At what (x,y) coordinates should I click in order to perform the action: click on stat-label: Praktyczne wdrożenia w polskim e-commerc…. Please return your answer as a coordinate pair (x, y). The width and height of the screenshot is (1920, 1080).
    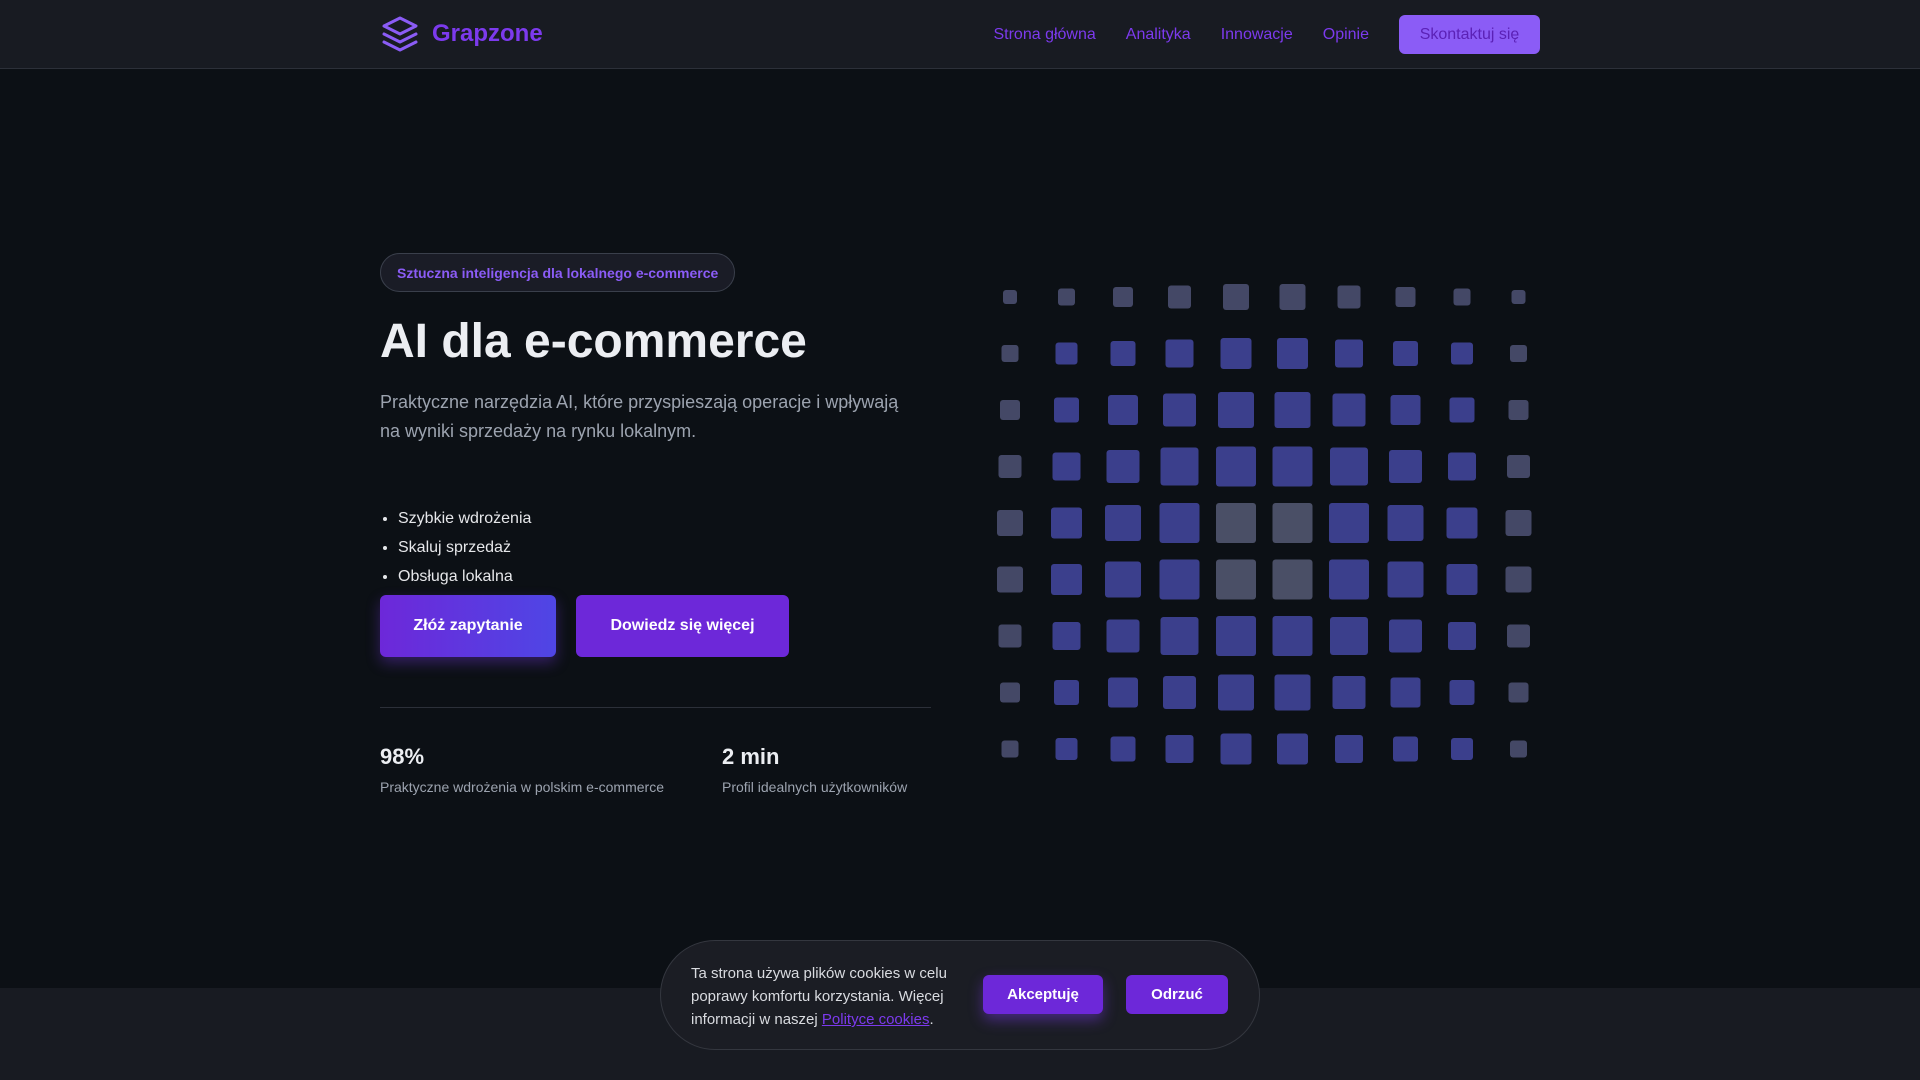
    Looking at the image, I should click on (522, 787).